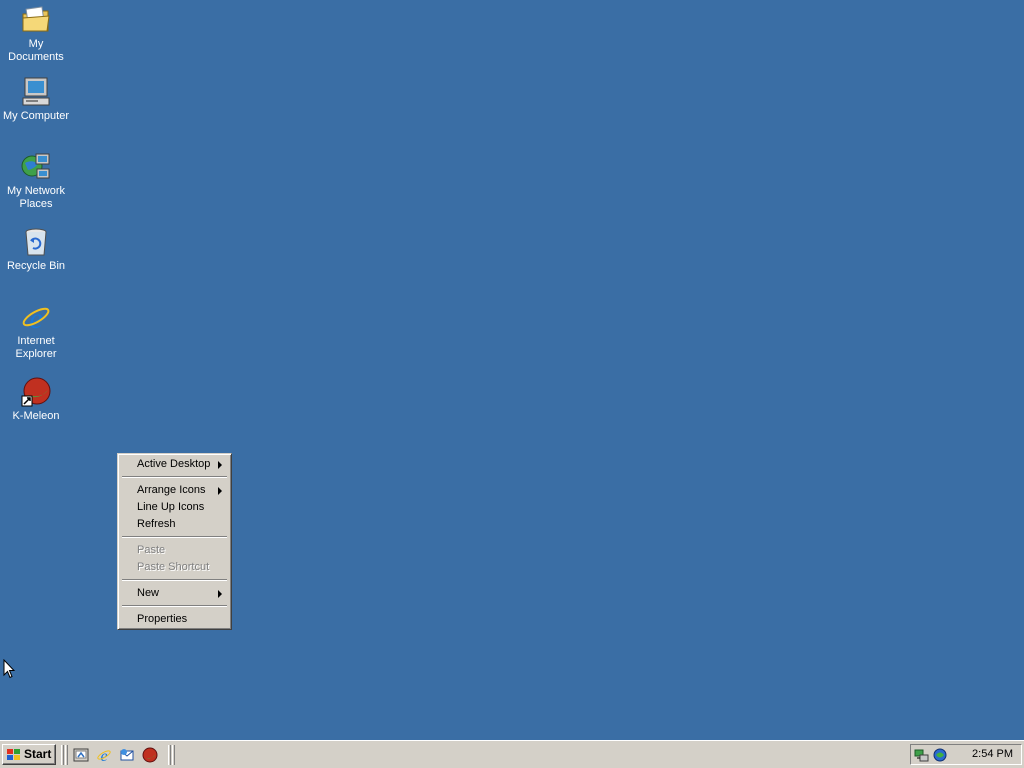 This screenshot has height=768, width=1024. What do you see at coordinates (66, 755) in the screenshot?
I see `quick-launch-grip` at bounding box center [66, 755].